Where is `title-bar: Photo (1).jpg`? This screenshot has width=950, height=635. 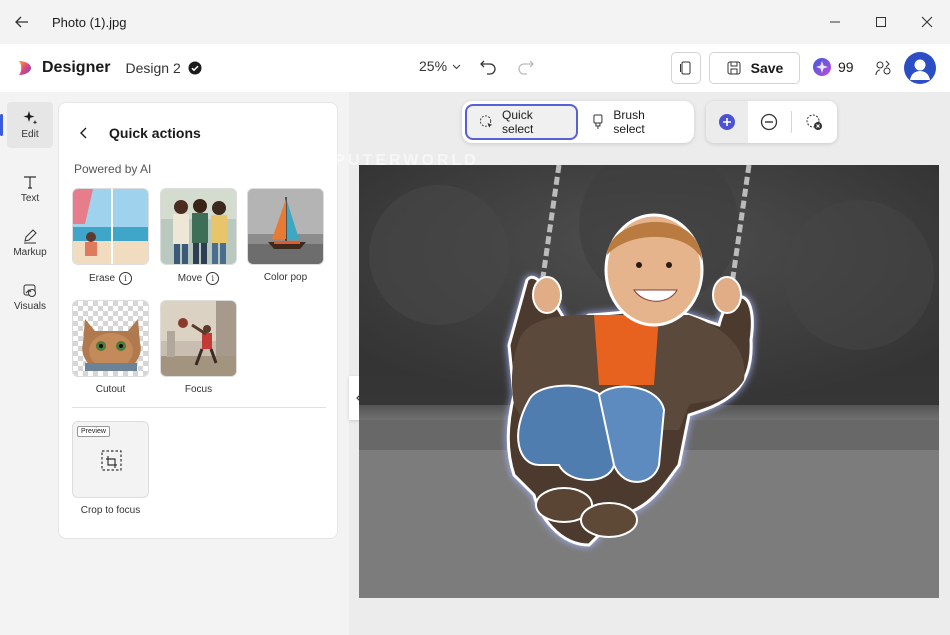
title-bar: Photo (1).jpg is located at coordinates (475, 22).